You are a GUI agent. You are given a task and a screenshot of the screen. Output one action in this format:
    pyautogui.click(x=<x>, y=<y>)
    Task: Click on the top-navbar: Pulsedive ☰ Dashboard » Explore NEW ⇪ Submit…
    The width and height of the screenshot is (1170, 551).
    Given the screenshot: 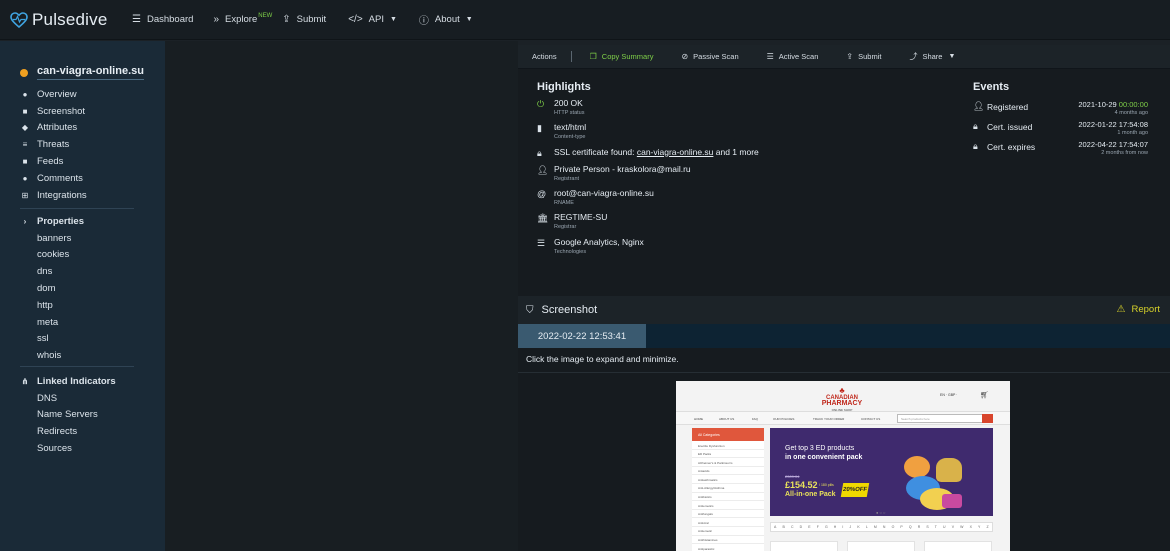 What is the action you would take?
    pyautogui.click(x=585, y=20)
    